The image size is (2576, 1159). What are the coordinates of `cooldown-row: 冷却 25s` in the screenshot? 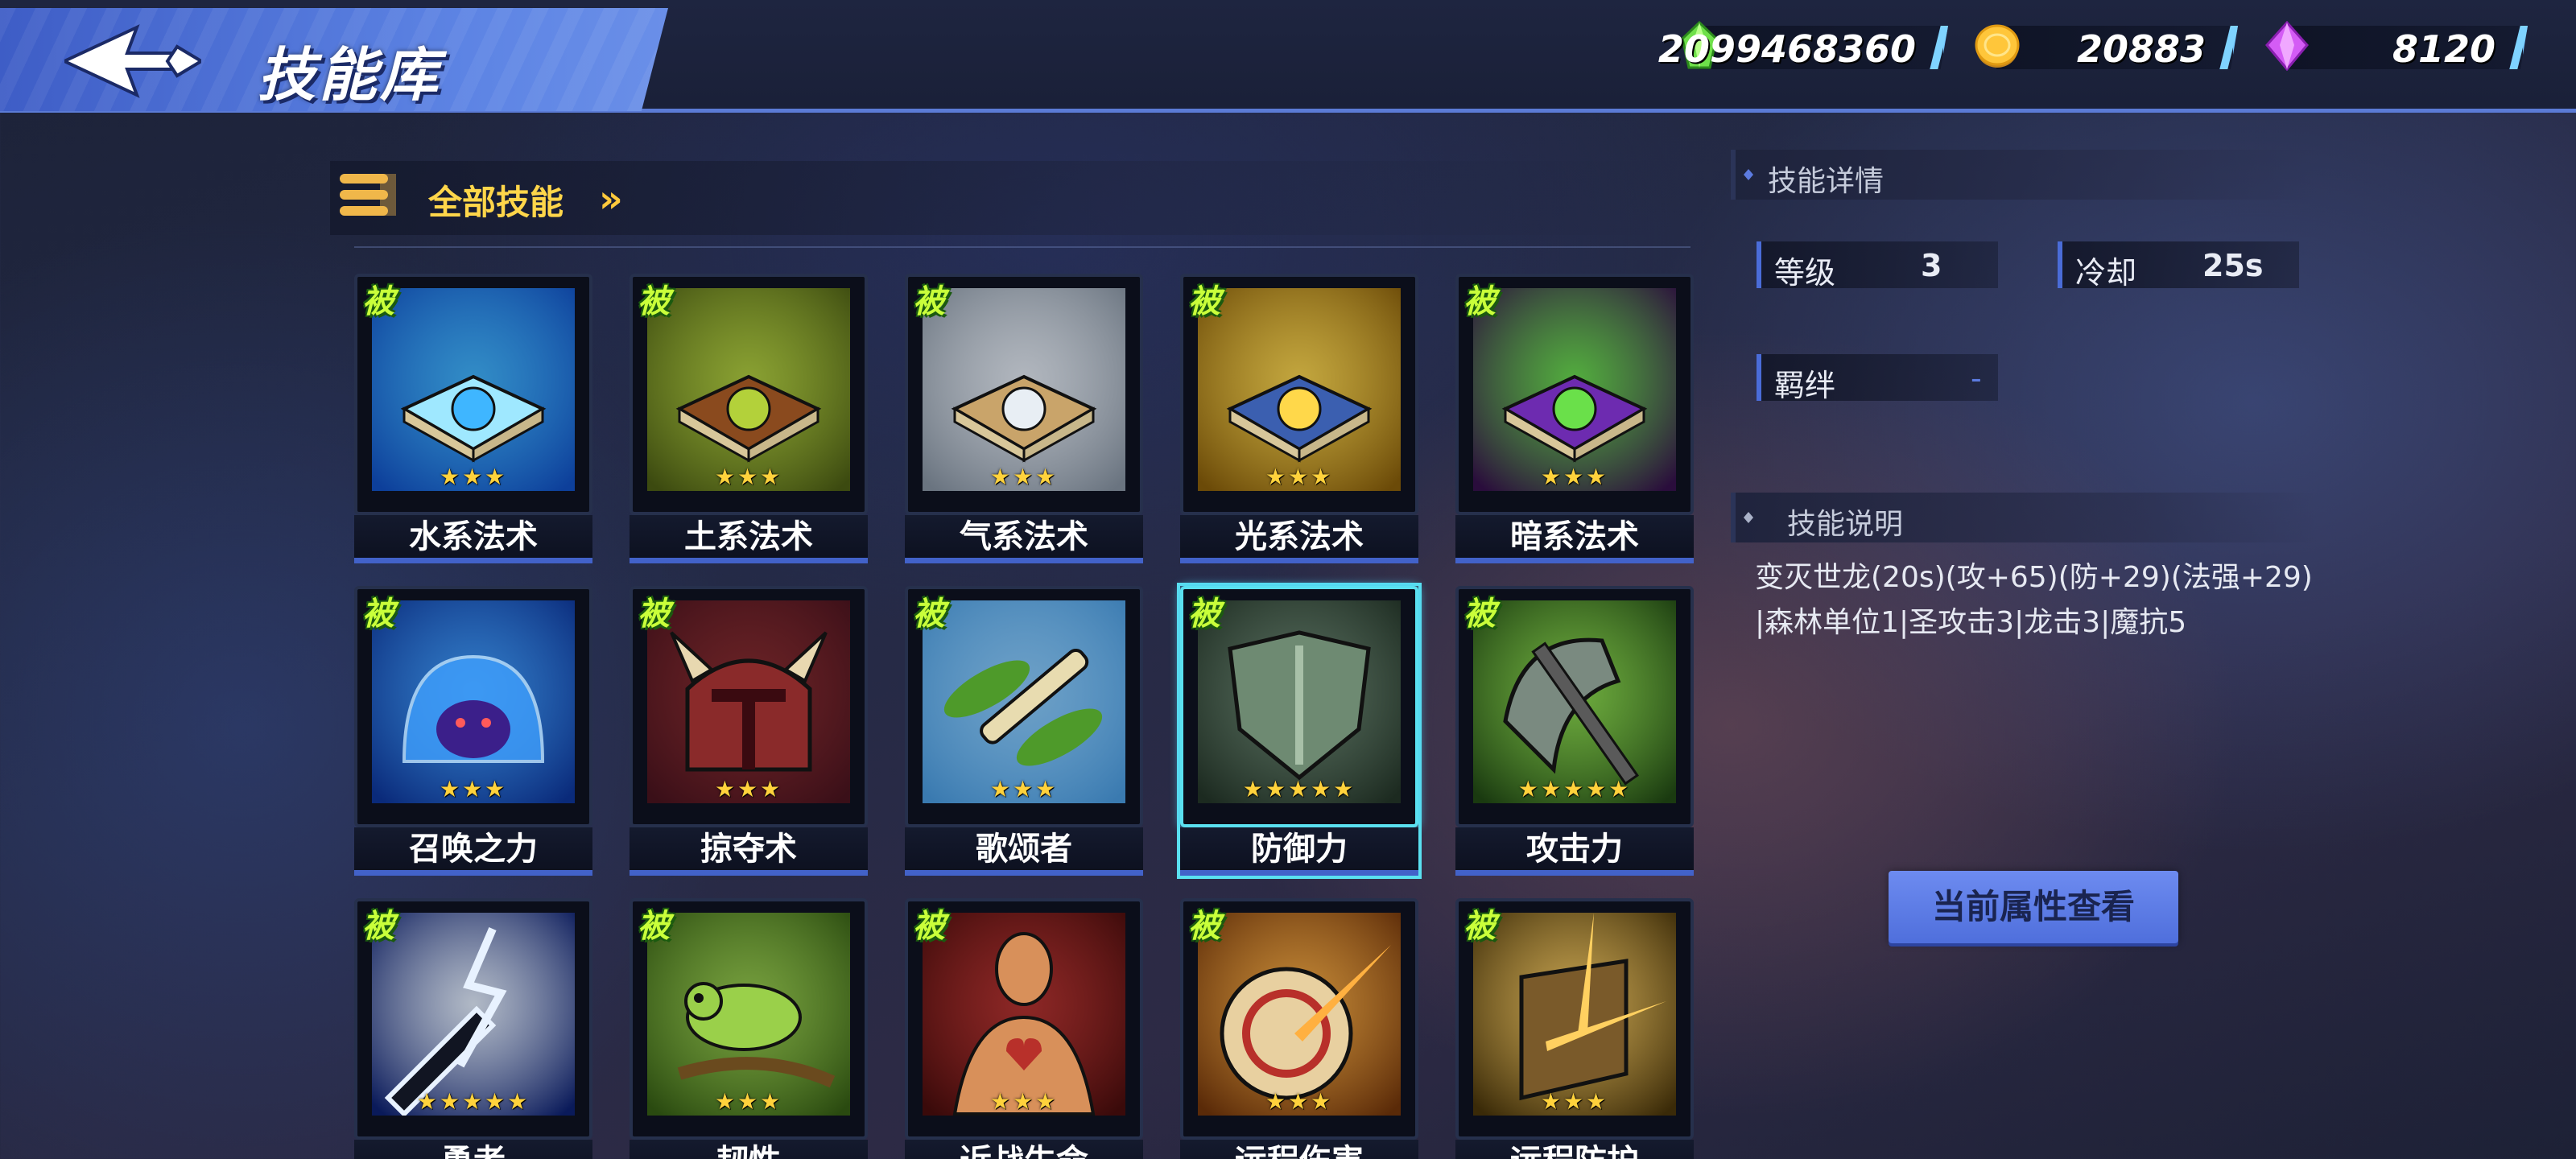 It's located at (2178, 266).